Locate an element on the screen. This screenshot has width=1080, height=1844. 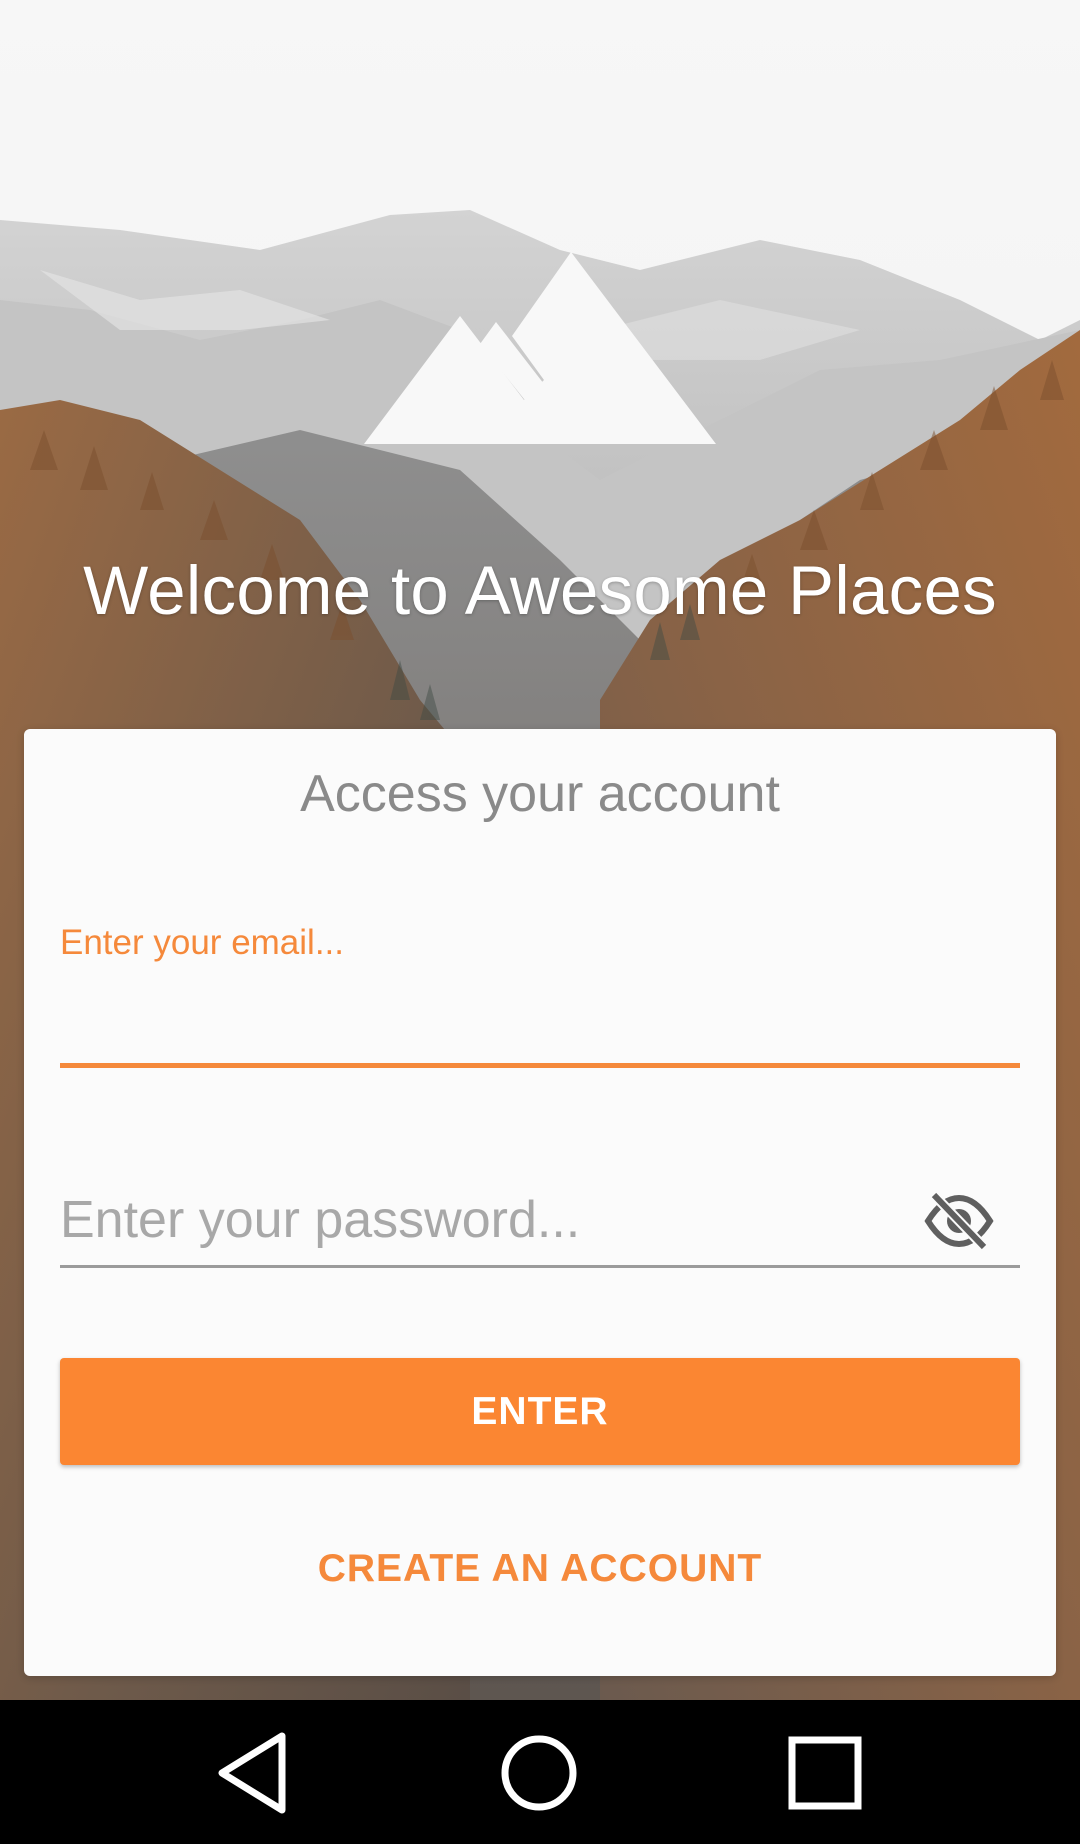
back-triangle-icon is located at coordinates (255, 1773).